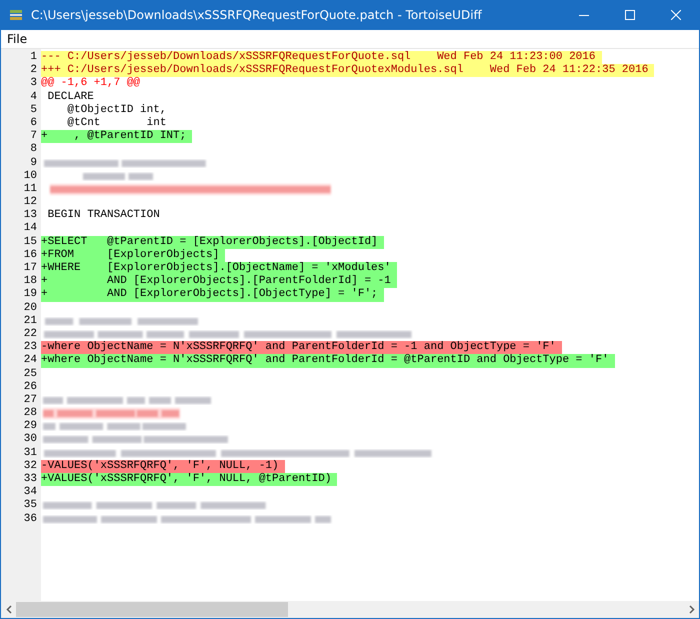  I want to click on maximize-icon, so click(630, 15).